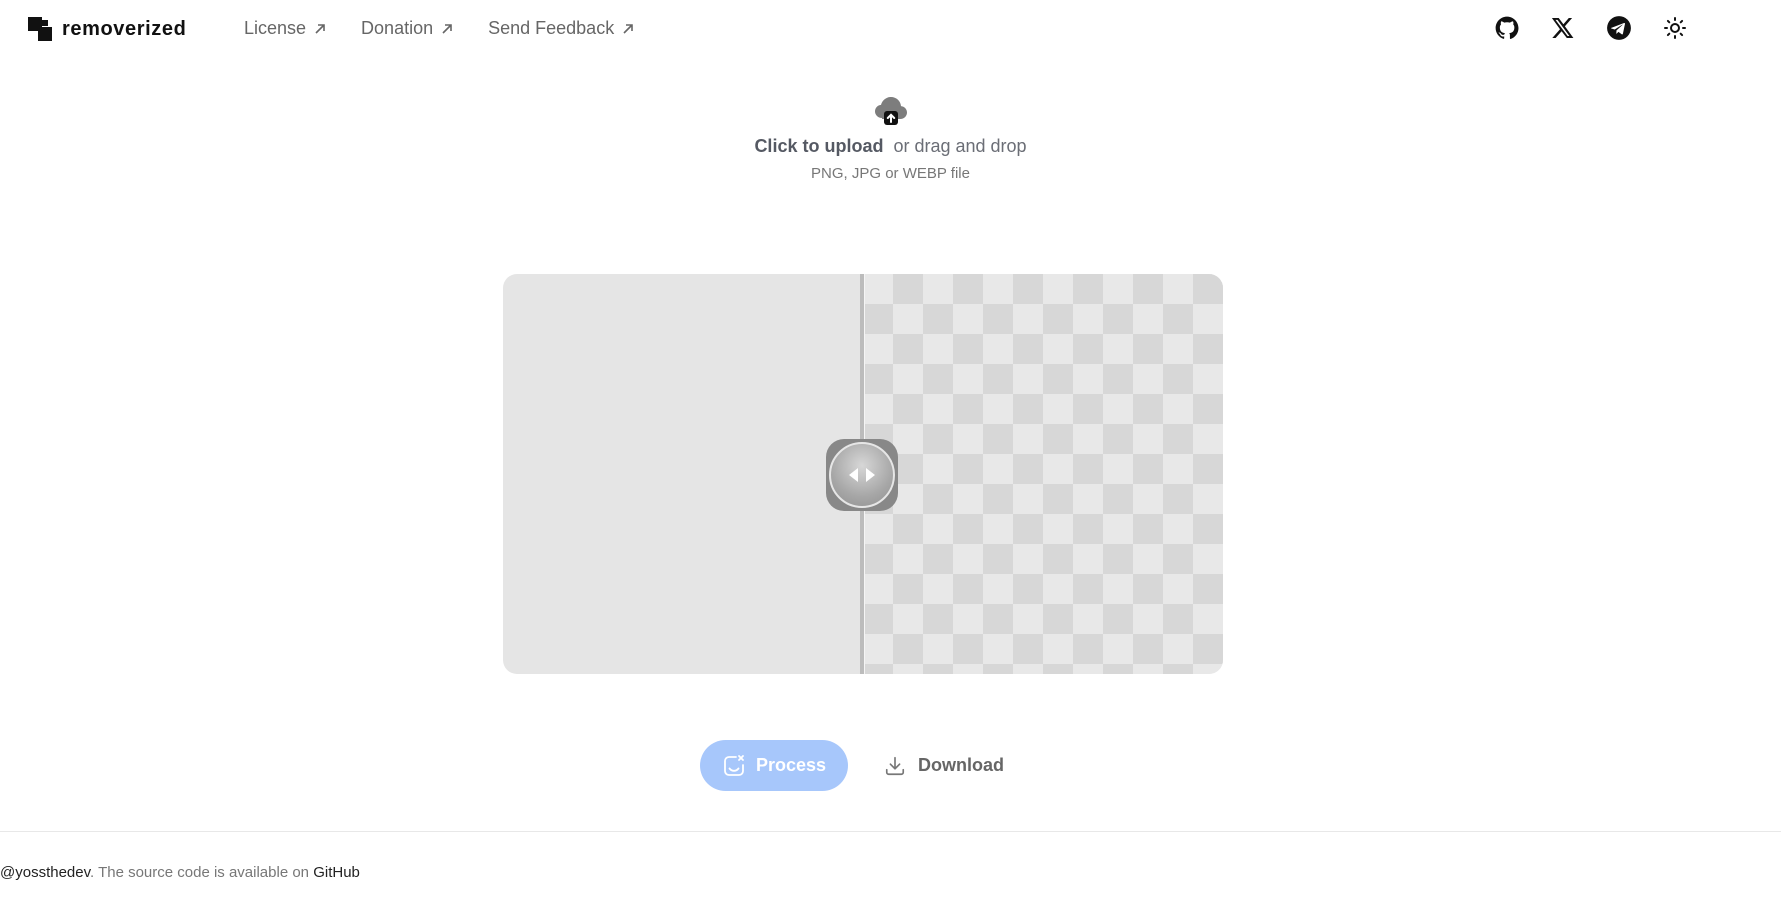  What do you see at coordinates (1507, 28) in the screenshot?
I see `github-icon` at bounding box center [1507, 28].